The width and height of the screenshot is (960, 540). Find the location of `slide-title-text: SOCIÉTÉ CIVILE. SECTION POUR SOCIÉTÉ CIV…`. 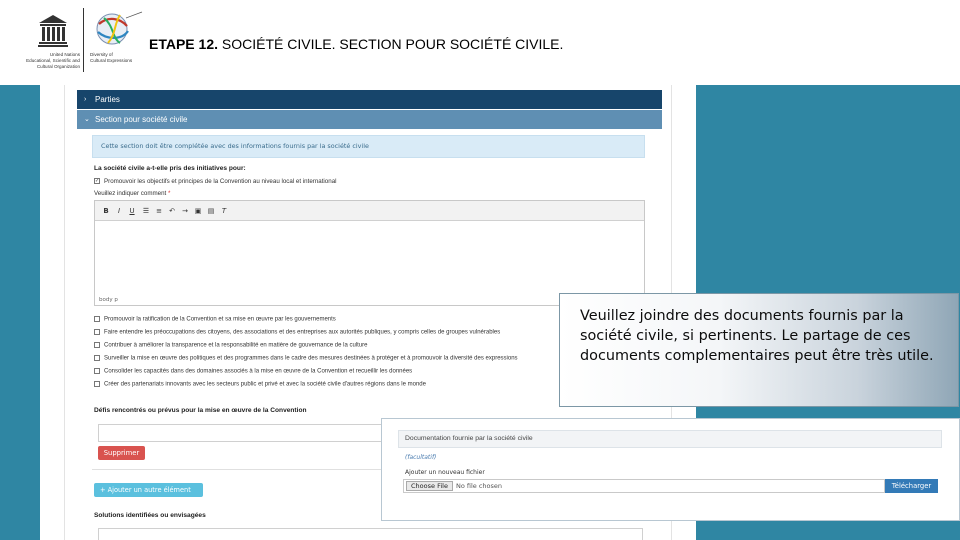

slide-title-text: SOCIÉTÉ CIVILE. SECTION POUR SOCIÉTÉ CIV… is located at coordinates (391, 44).